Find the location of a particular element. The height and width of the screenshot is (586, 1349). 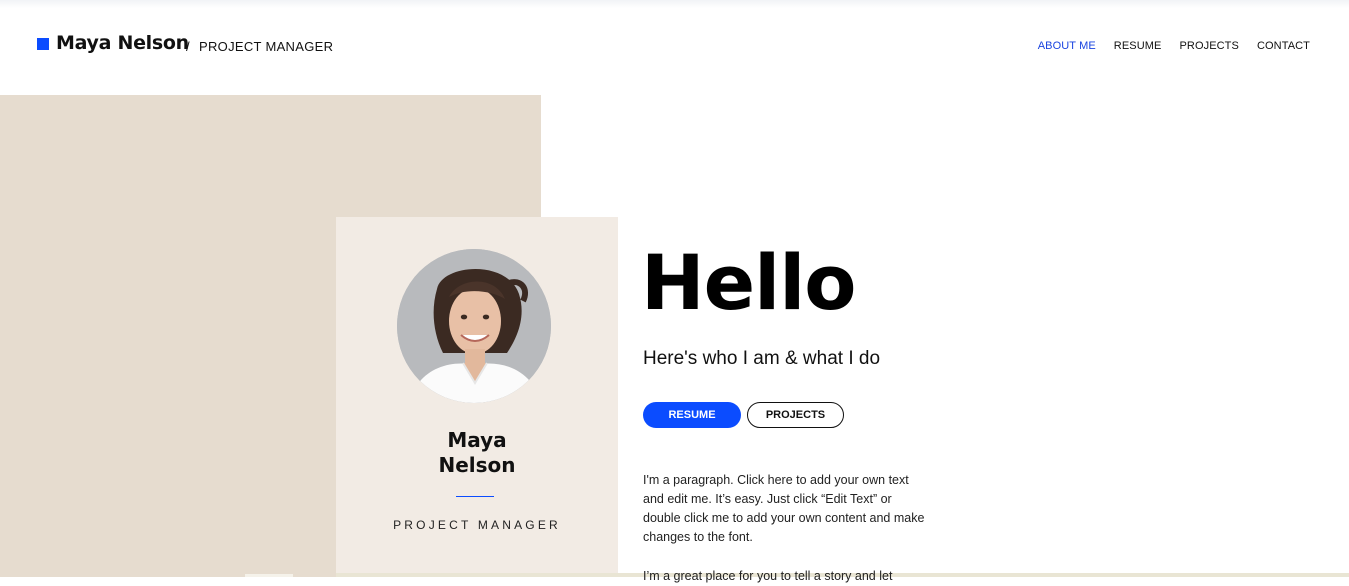

projects-button: PROJECTS is located at coordinates (795, 415).